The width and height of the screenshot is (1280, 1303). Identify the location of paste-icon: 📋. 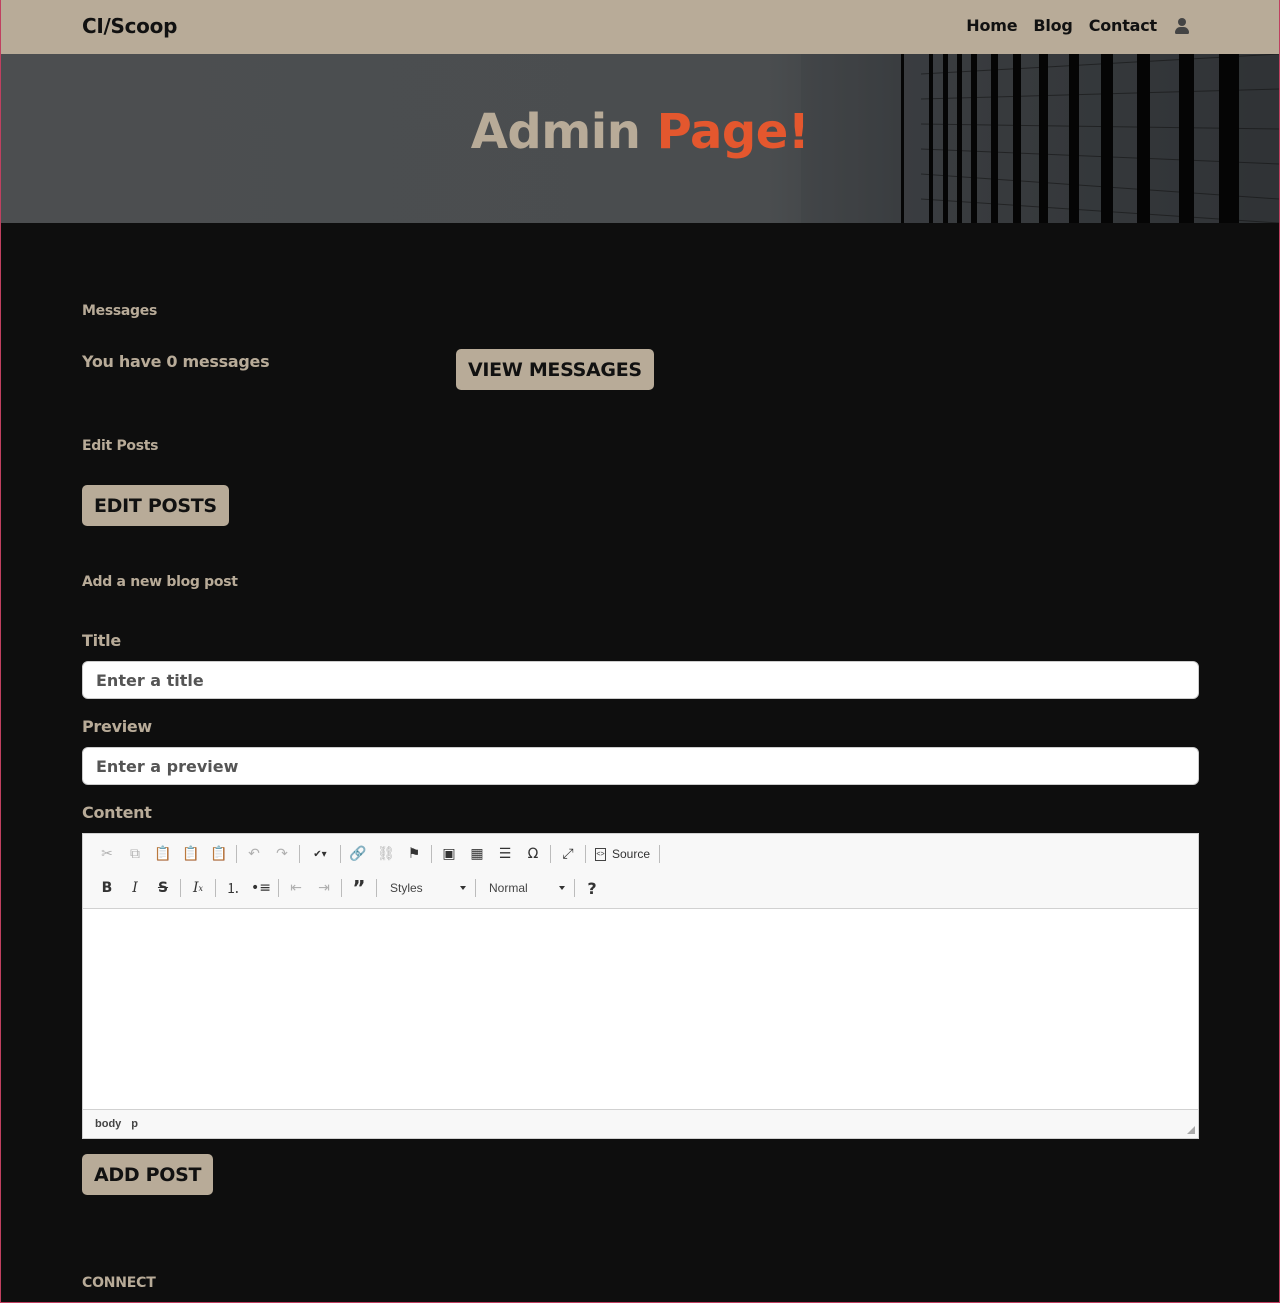
(163, 854).